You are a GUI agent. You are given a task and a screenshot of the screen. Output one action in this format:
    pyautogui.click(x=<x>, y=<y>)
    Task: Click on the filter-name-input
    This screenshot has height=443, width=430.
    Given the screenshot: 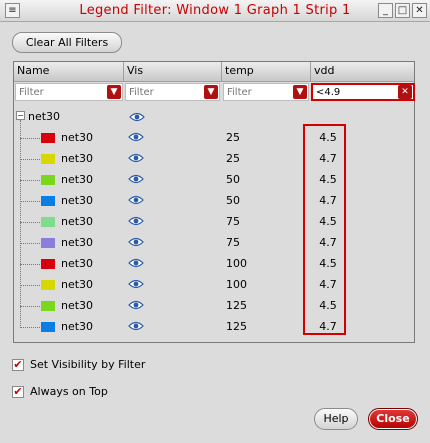 What is the action you would take?
    pyautogui.click(x=56, y=92)
    